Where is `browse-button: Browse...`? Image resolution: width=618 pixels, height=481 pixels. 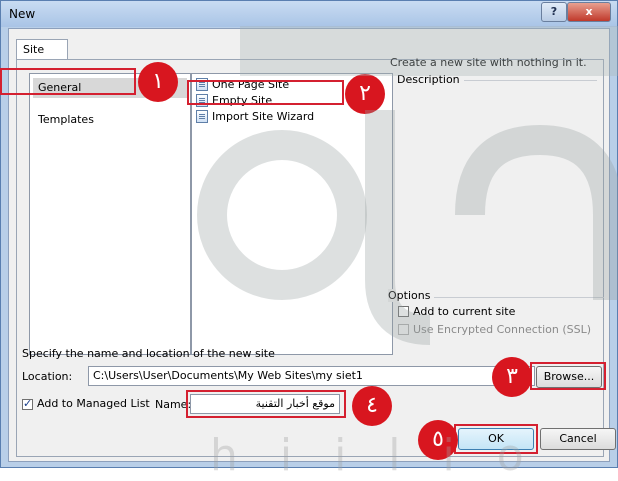 browse-button: Browse... is located at coordinates (569, 377).